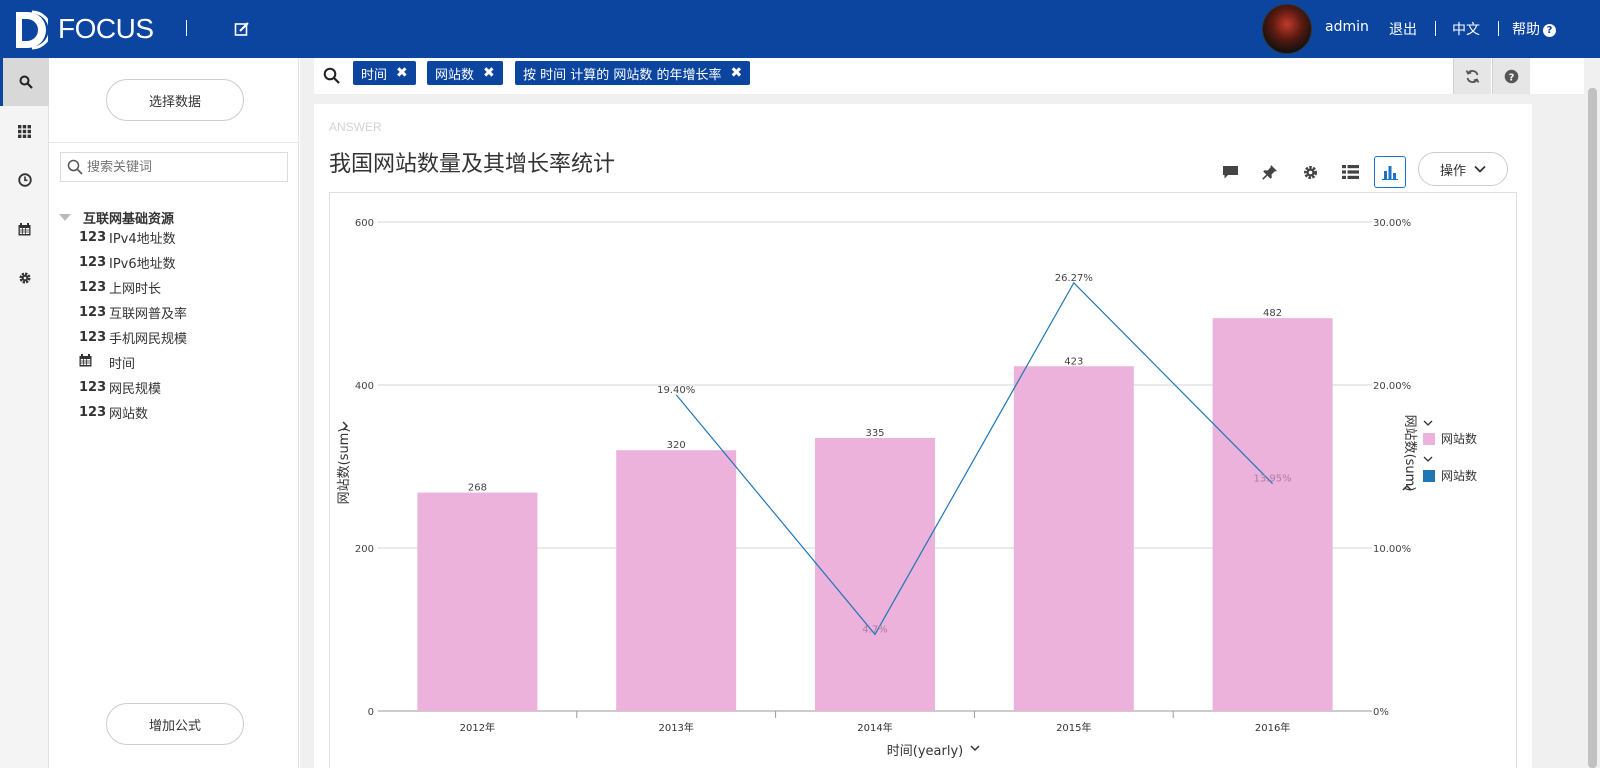  What do you see at coordinates (633, 73) in the screenshot?
I see `query-tag: 按 时间 计算的 网站数 的年增长率 ✖` at bounding box center [633, 73].